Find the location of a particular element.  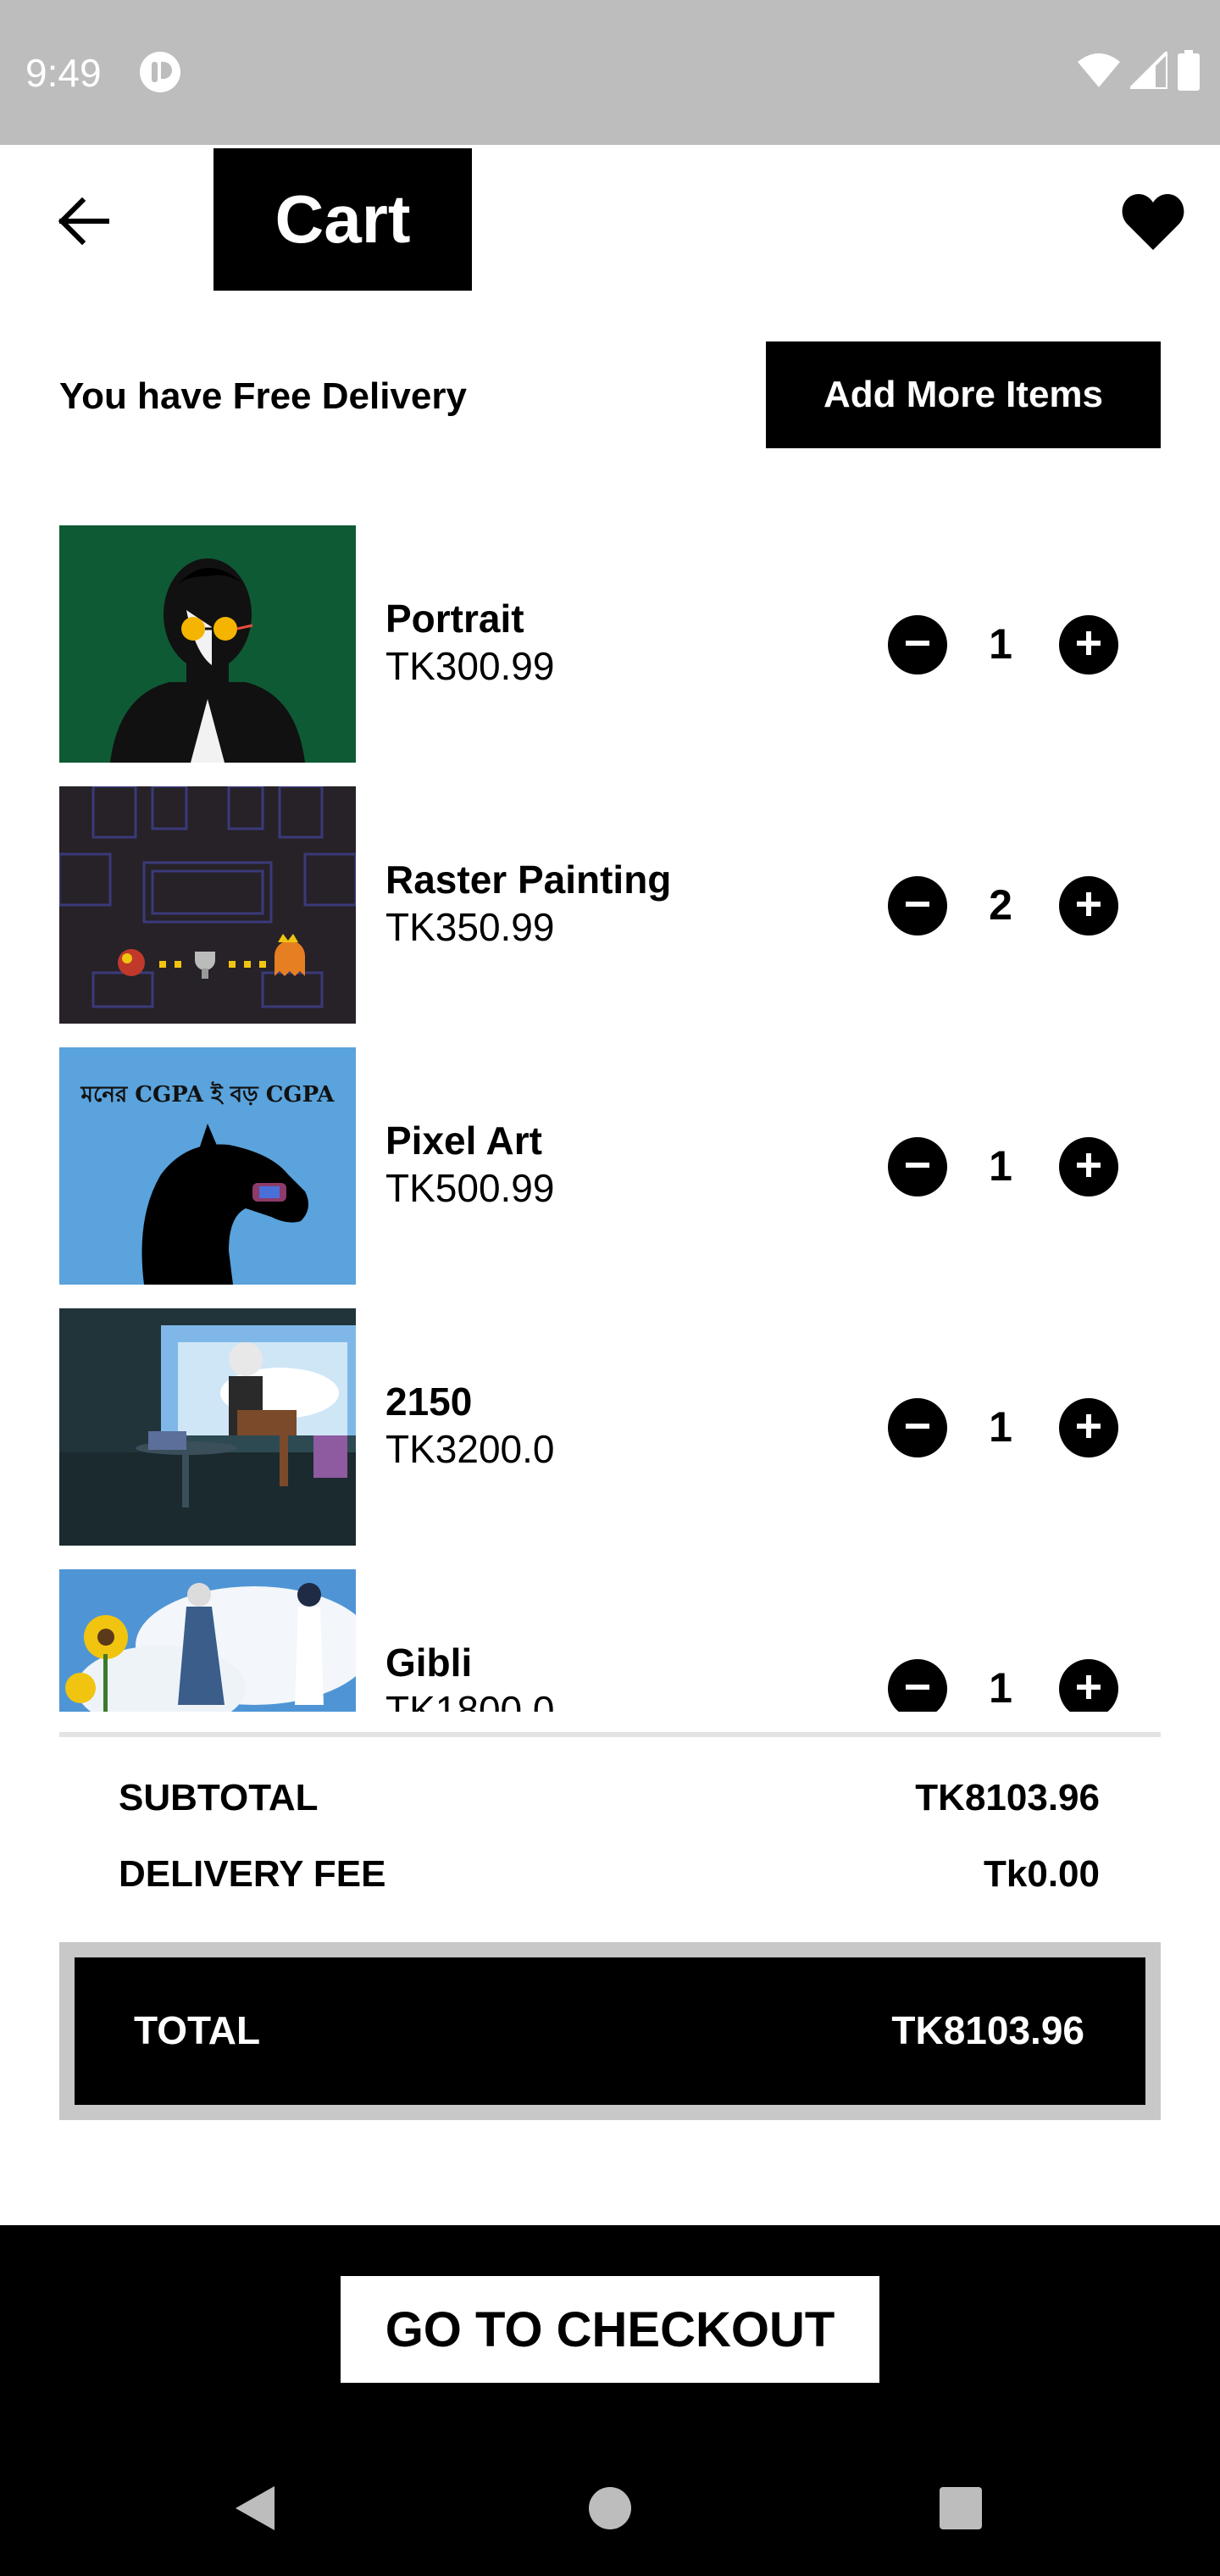

cart-item: Raster Painting TK350.99 2 is located at coordinates (610, 905).